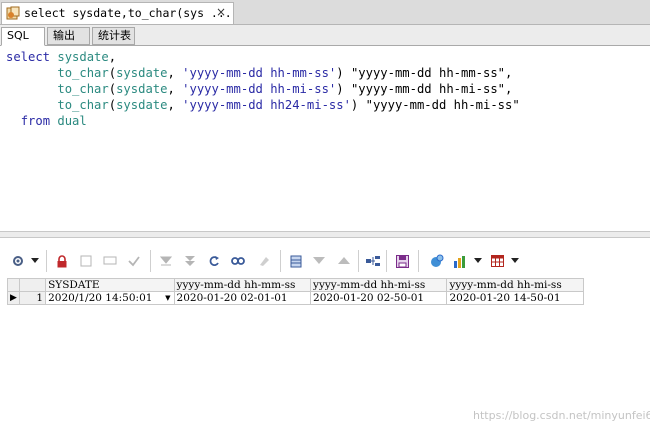  What do you see at coordinates (478, 261) in the screenshot?
I see `chart-dropdown-icon` at bounding box center [478, 261].